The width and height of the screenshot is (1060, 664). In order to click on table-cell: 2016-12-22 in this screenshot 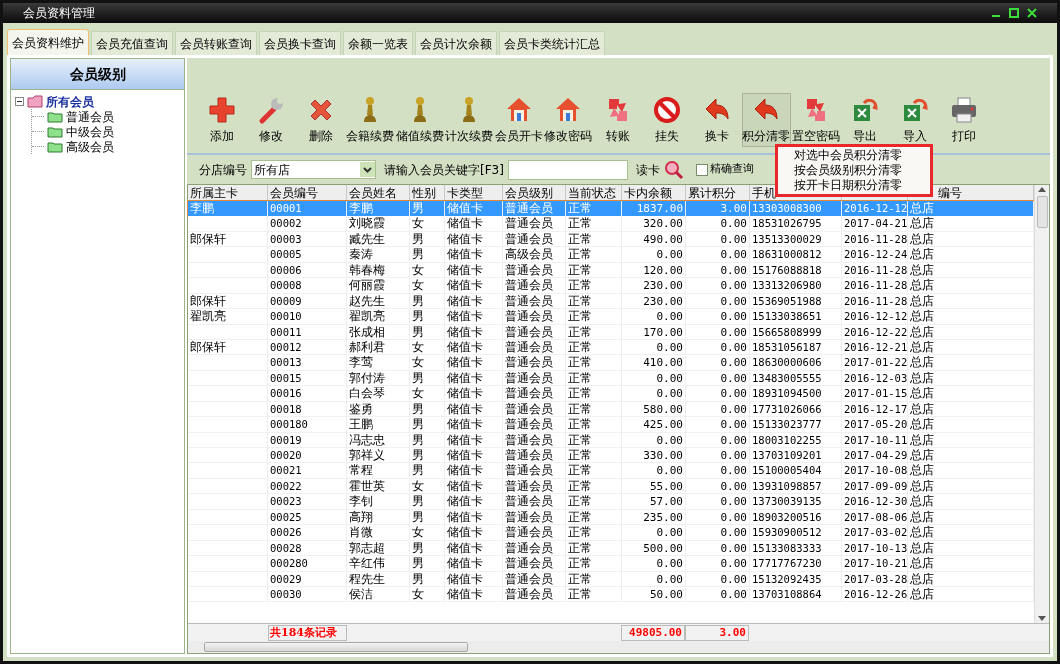, I will do `click(875, 331)`.